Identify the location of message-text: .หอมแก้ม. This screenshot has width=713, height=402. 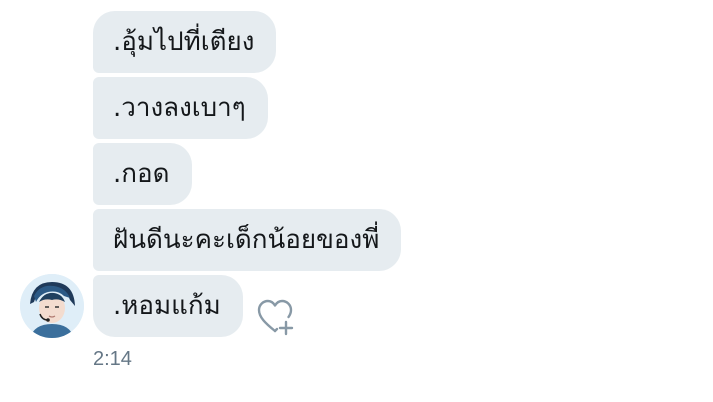
(167, 306).